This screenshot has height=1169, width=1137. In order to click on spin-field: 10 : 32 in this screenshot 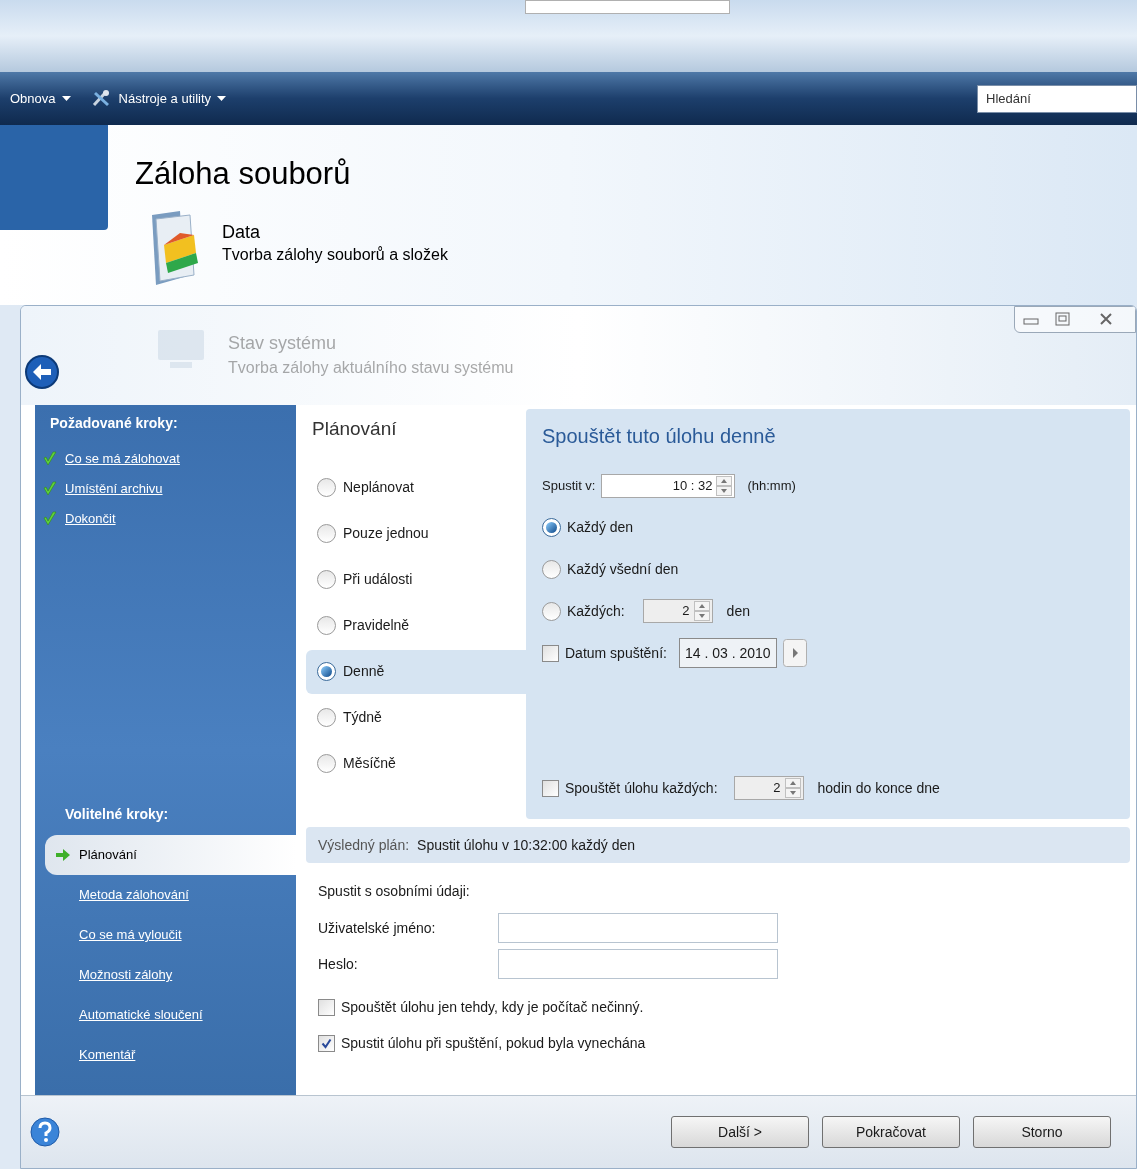, I will do `click(668, 486)`.